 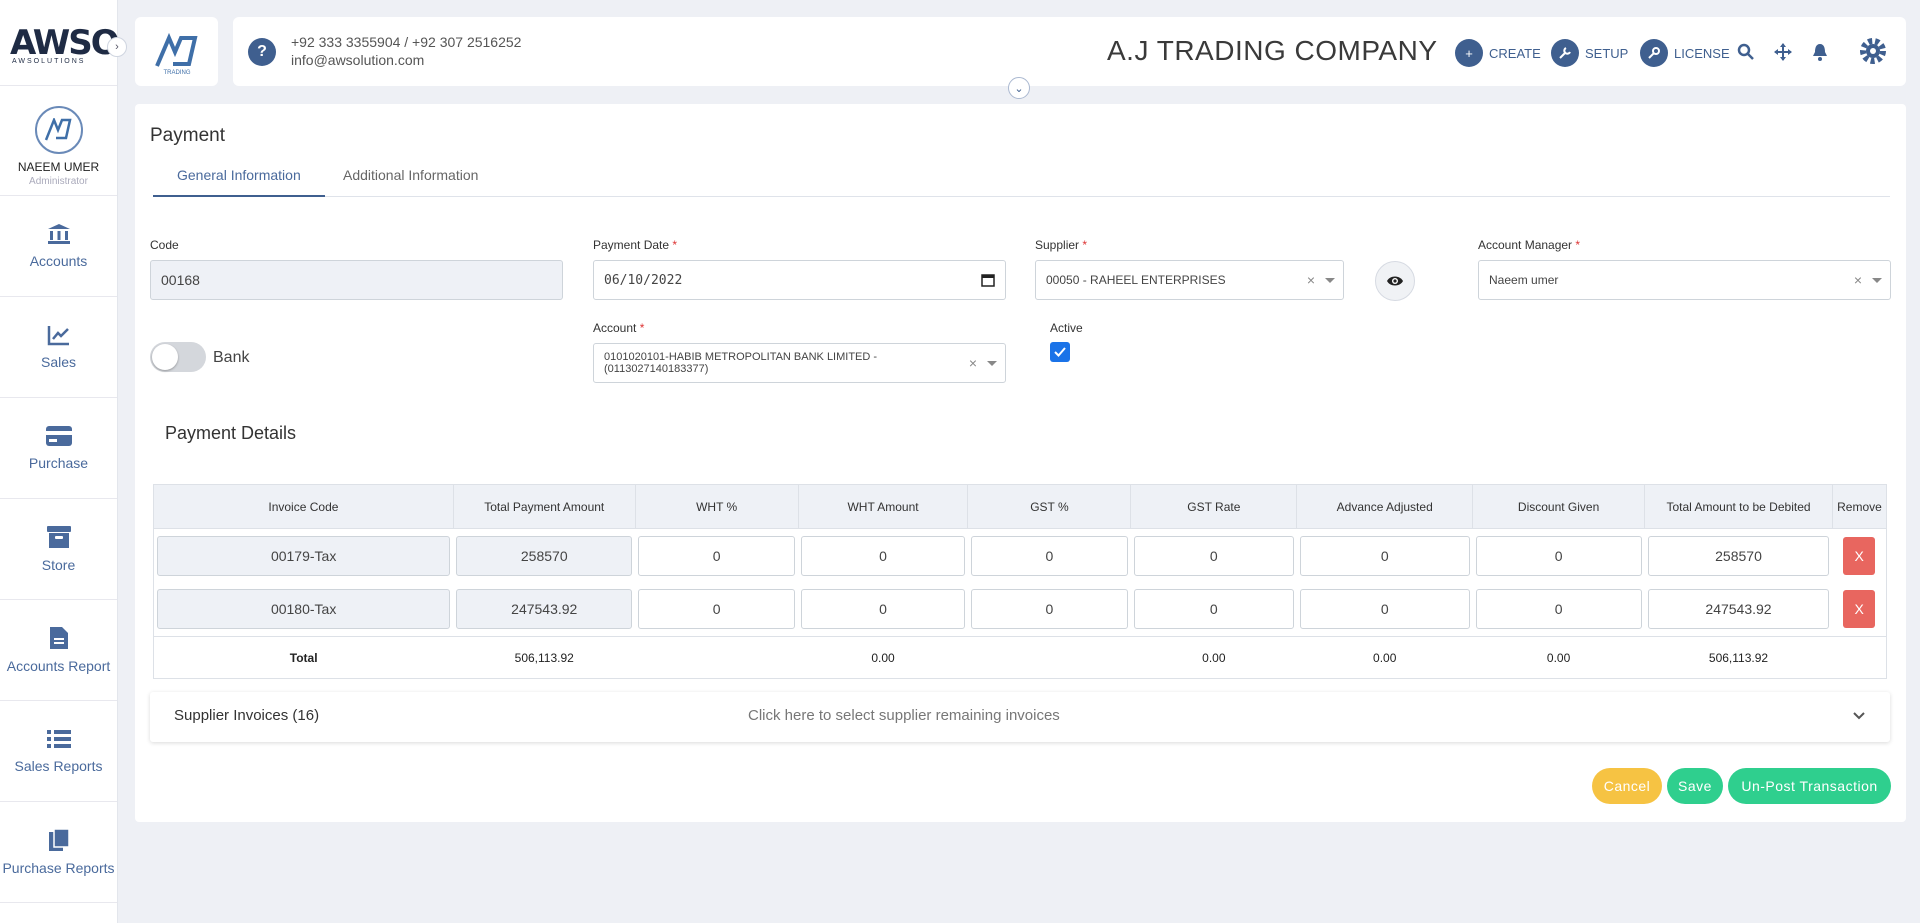 What do you see at coordinates (988, 280) in the screenshot?
I see `calendar-icon` at bounding box center [988, 280].